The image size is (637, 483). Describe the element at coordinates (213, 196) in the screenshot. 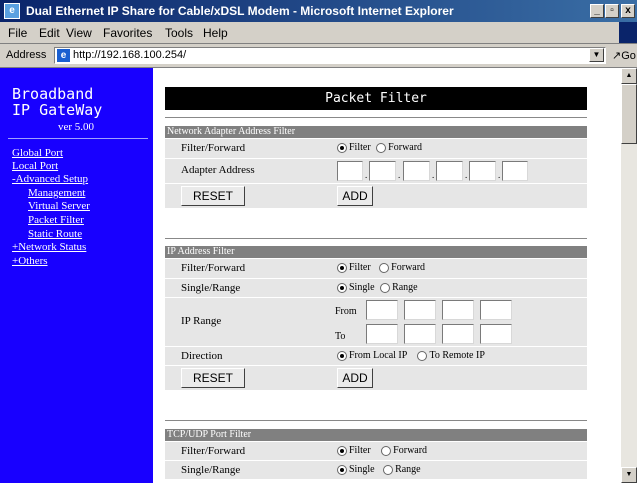

I see `mac-reset-button: RESET` at that location.